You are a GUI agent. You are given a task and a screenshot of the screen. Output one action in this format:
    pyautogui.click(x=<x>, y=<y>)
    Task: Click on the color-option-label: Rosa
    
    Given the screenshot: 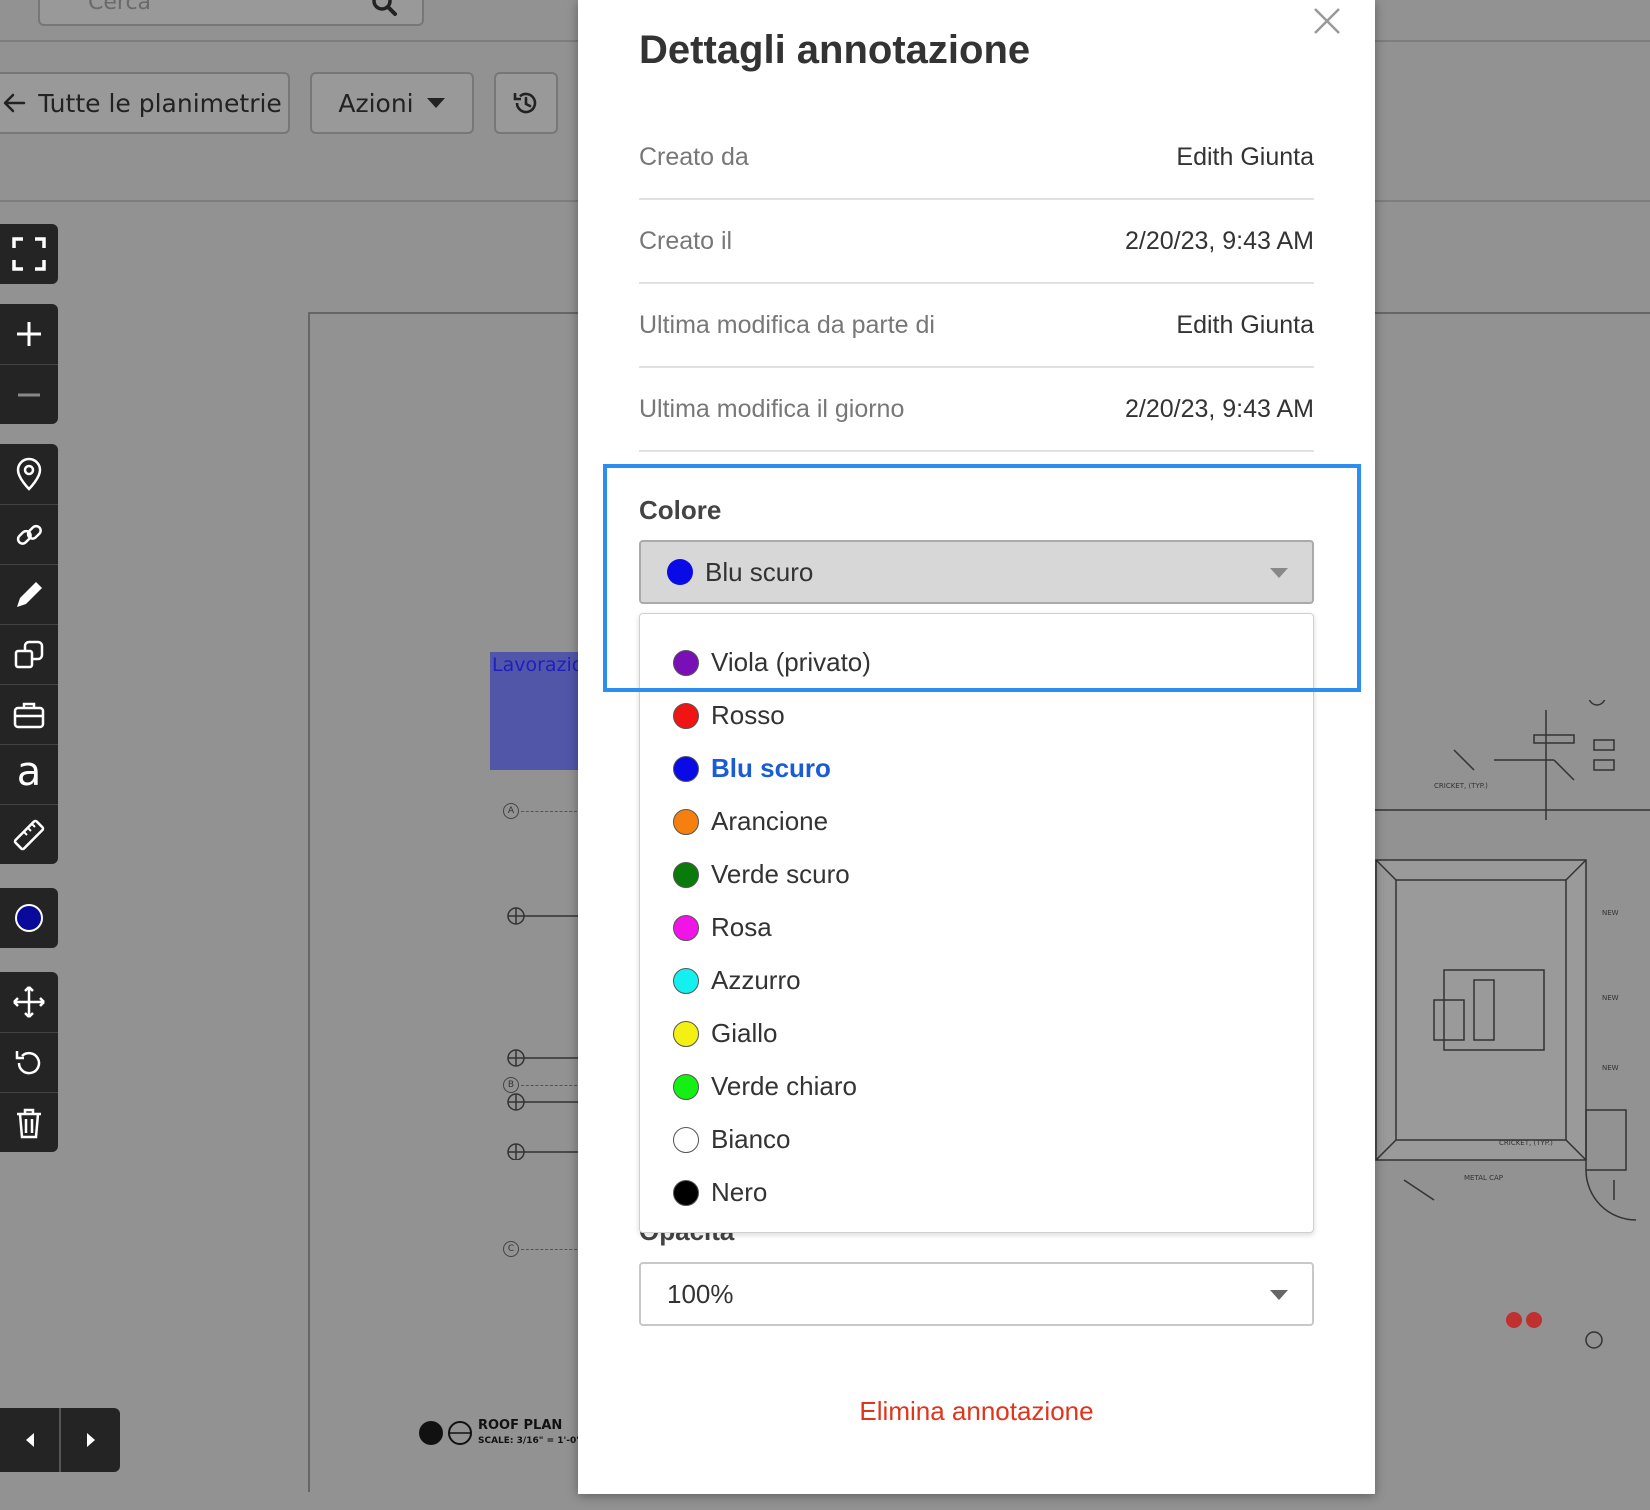 What is the action you would take?
    pyautogui.click(x=741, y=927)
    